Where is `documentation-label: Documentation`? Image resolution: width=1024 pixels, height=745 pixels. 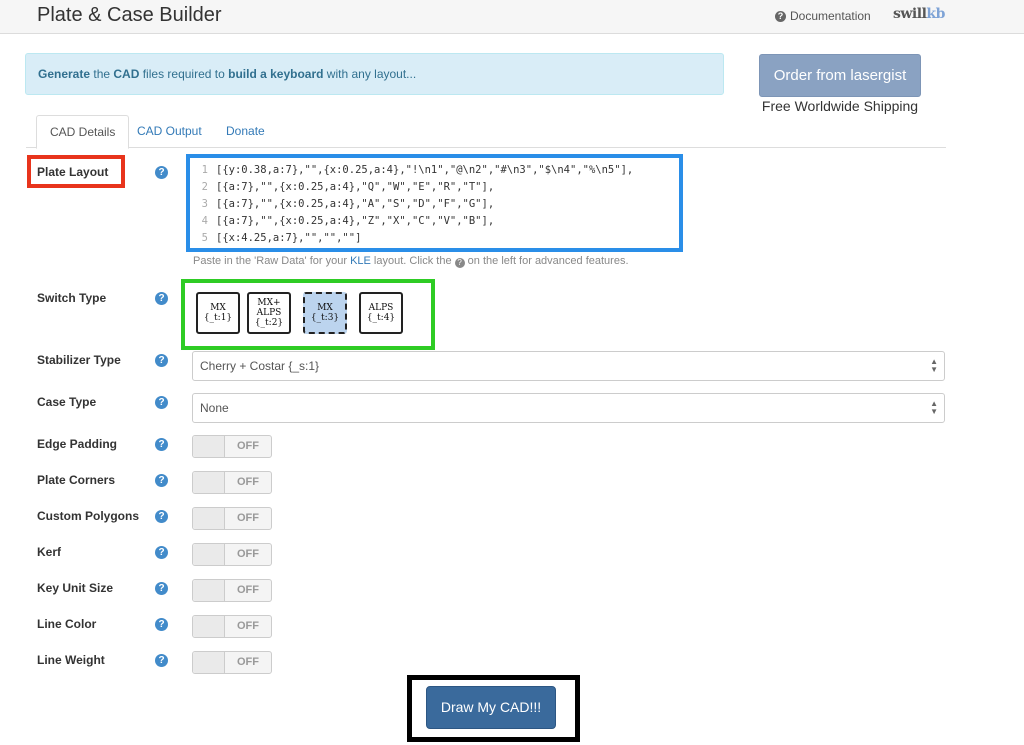
documentation-label: Documentation is located at coordinates (830, 16).